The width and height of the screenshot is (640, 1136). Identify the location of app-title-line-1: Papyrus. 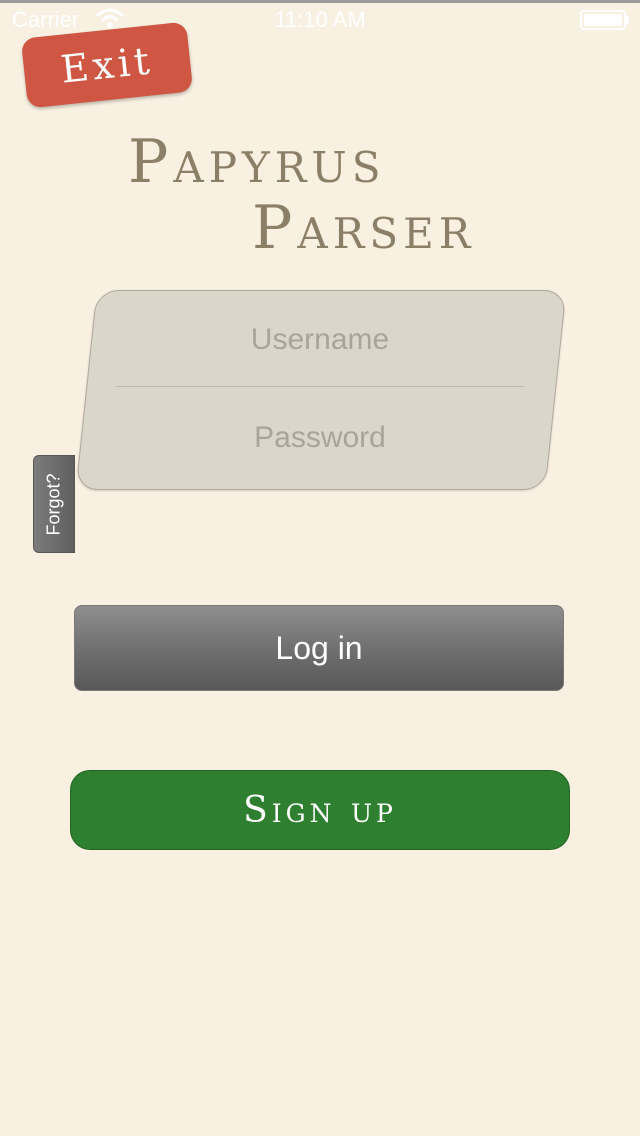
(257, 162).